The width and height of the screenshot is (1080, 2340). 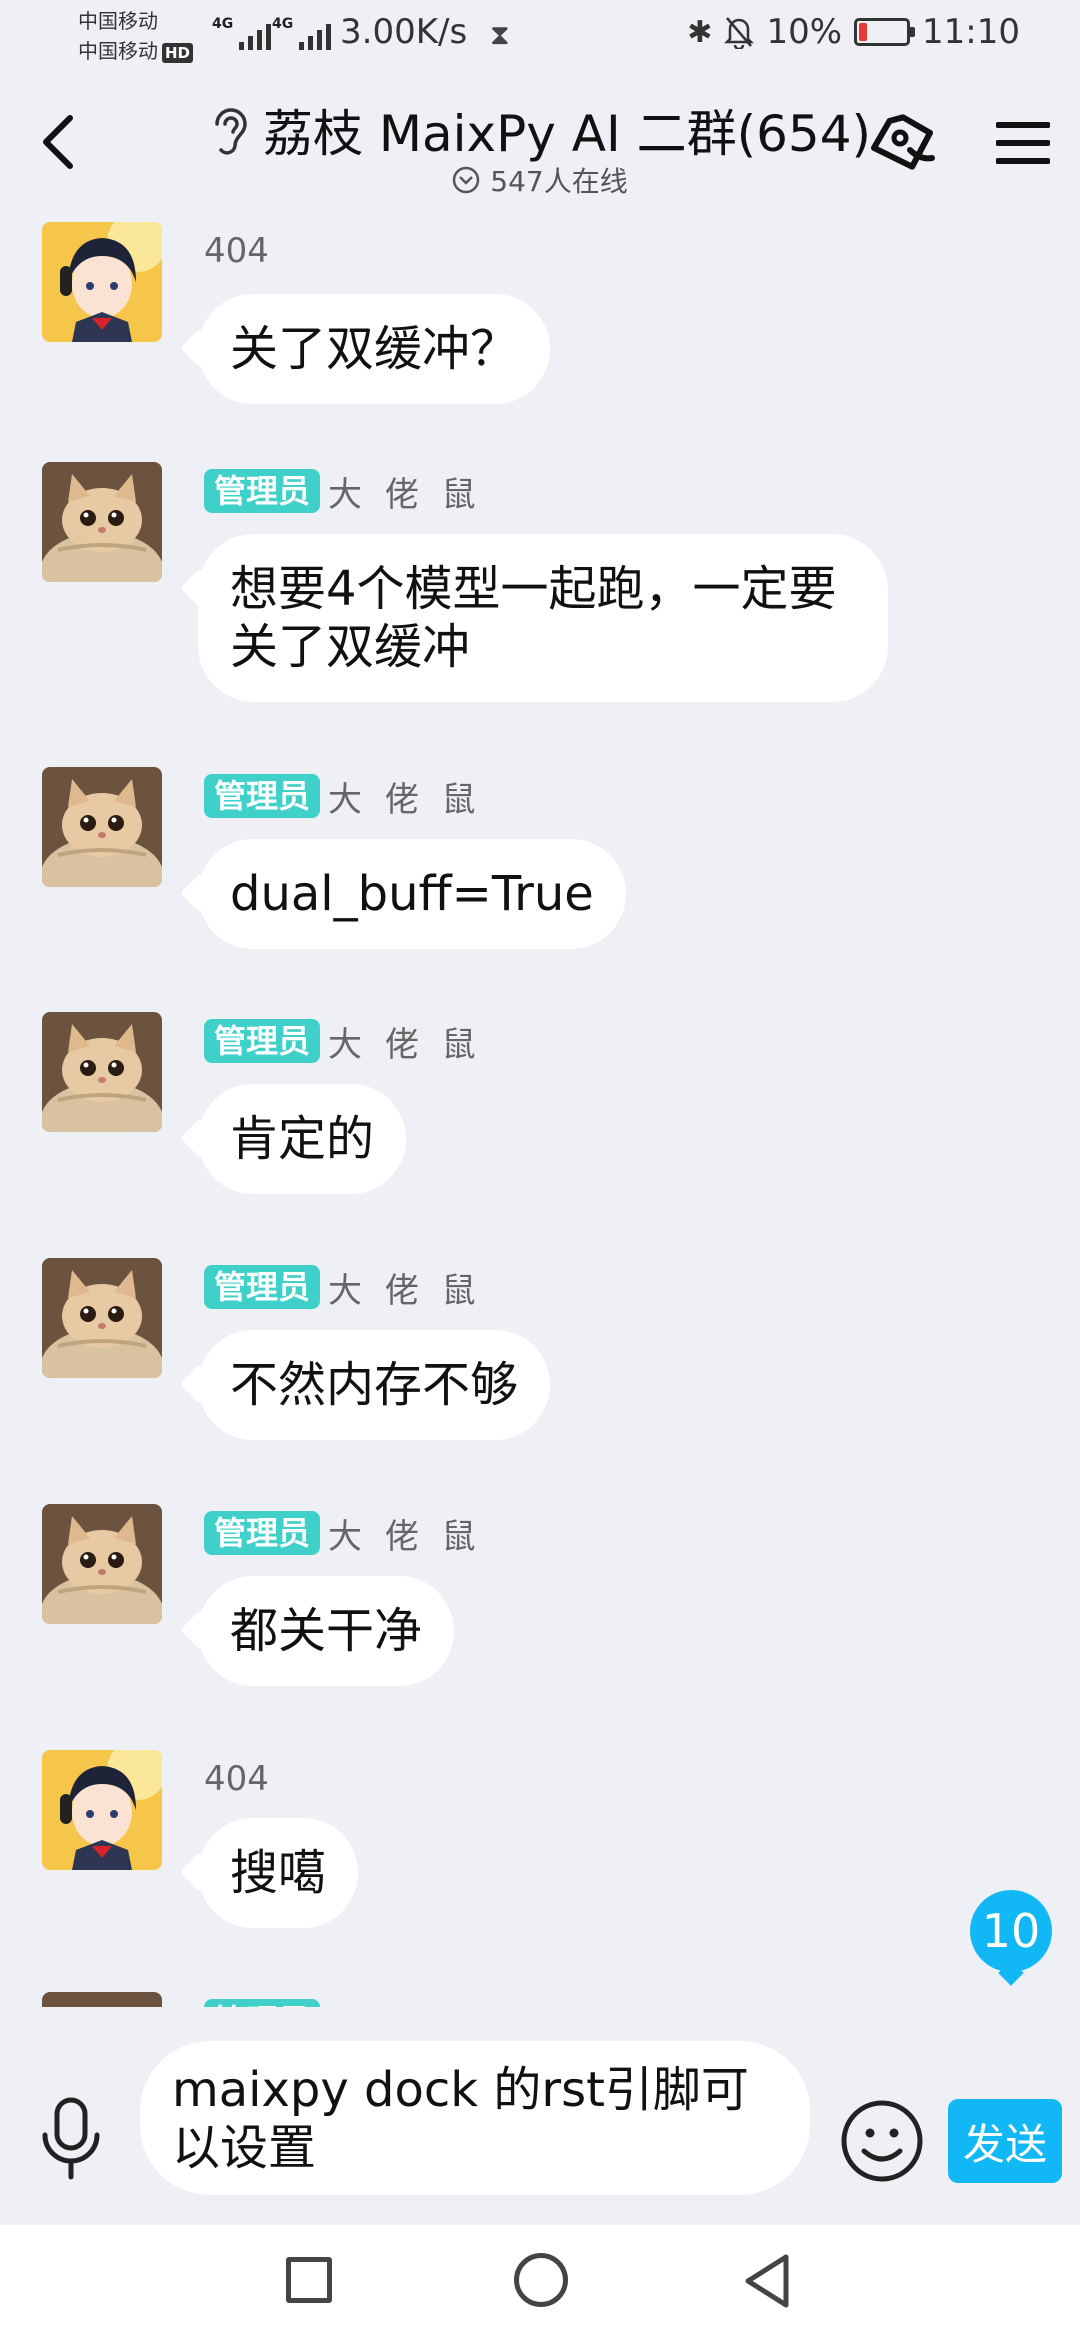 I want to click on input-bar: maixpy dock 的rst引脚可以设置 发送, so click(x=540, y=2116).